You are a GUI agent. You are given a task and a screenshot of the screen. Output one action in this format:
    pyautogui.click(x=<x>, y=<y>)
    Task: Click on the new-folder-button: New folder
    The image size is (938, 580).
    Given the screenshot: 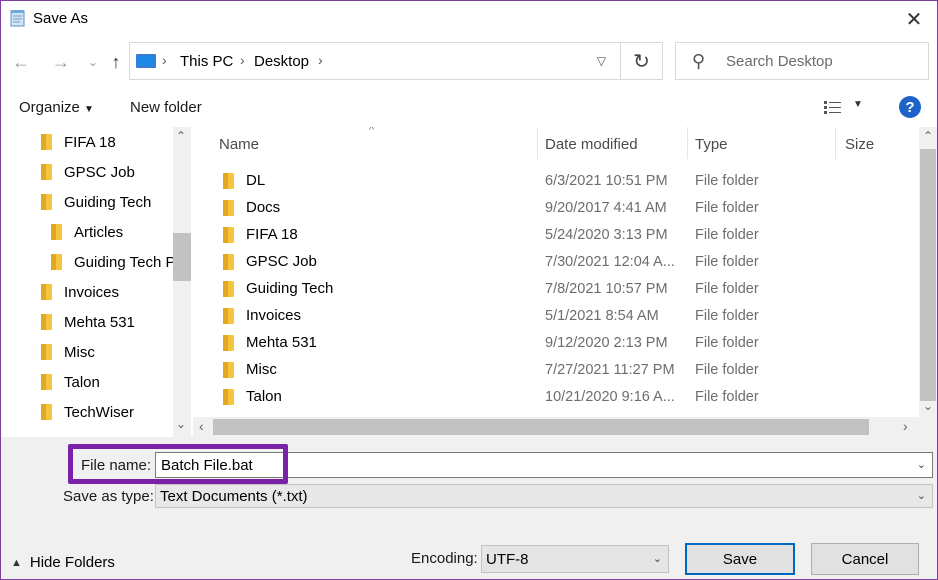 What is the action you would take?
    pyautogui.click(x=166, y=107)
    